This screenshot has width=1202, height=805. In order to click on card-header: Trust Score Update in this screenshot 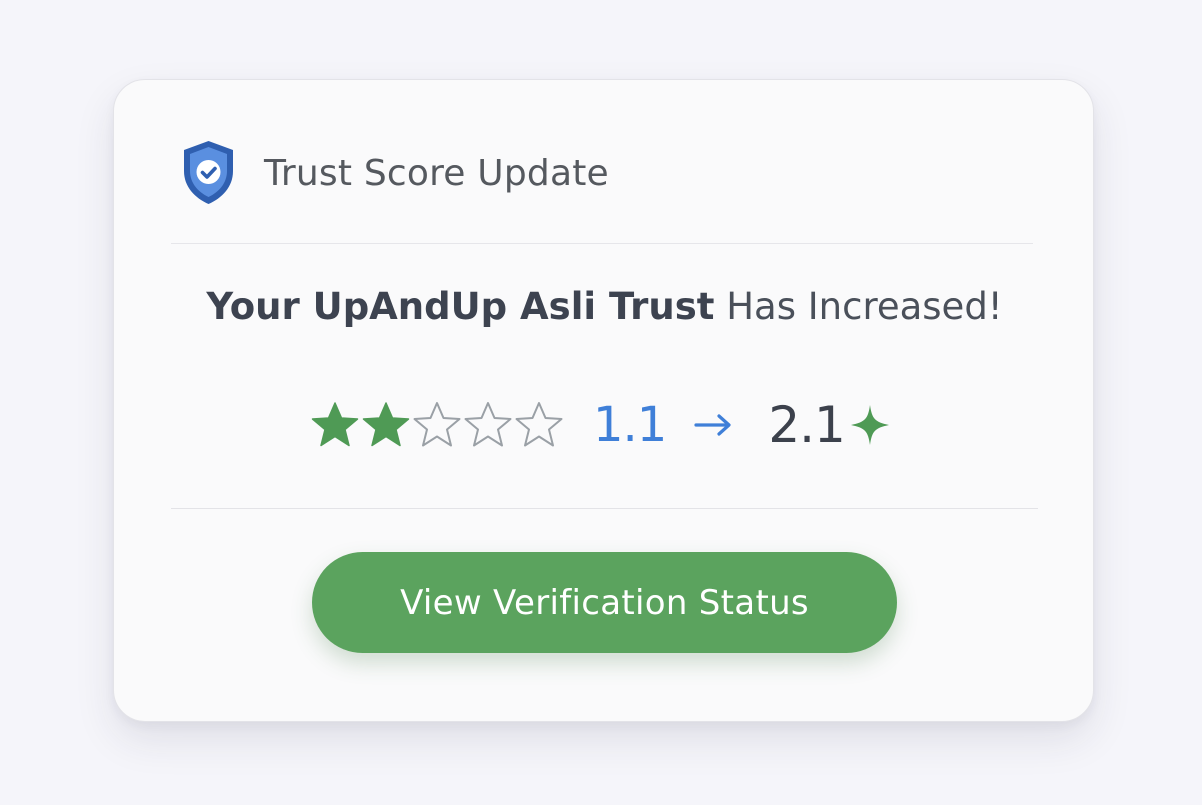, I will do `click(394, 173)`.